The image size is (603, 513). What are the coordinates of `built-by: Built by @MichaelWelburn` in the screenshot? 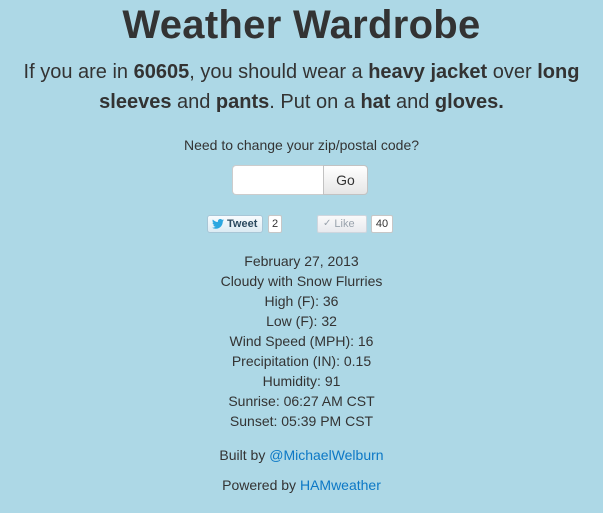 It's located at (301, 455).